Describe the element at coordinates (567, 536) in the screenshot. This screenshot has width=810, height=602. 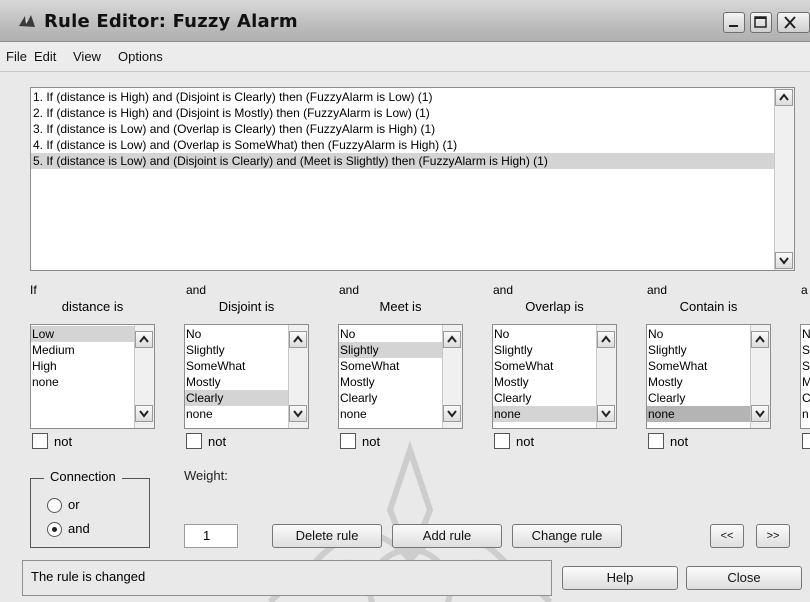
I see `change-rule-button: Change rule` at that location.